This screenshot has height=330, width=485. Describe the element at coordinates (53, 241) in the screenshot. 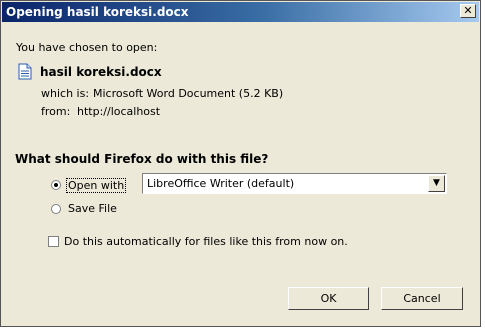

I see `auto-action-checkbox` at that location.